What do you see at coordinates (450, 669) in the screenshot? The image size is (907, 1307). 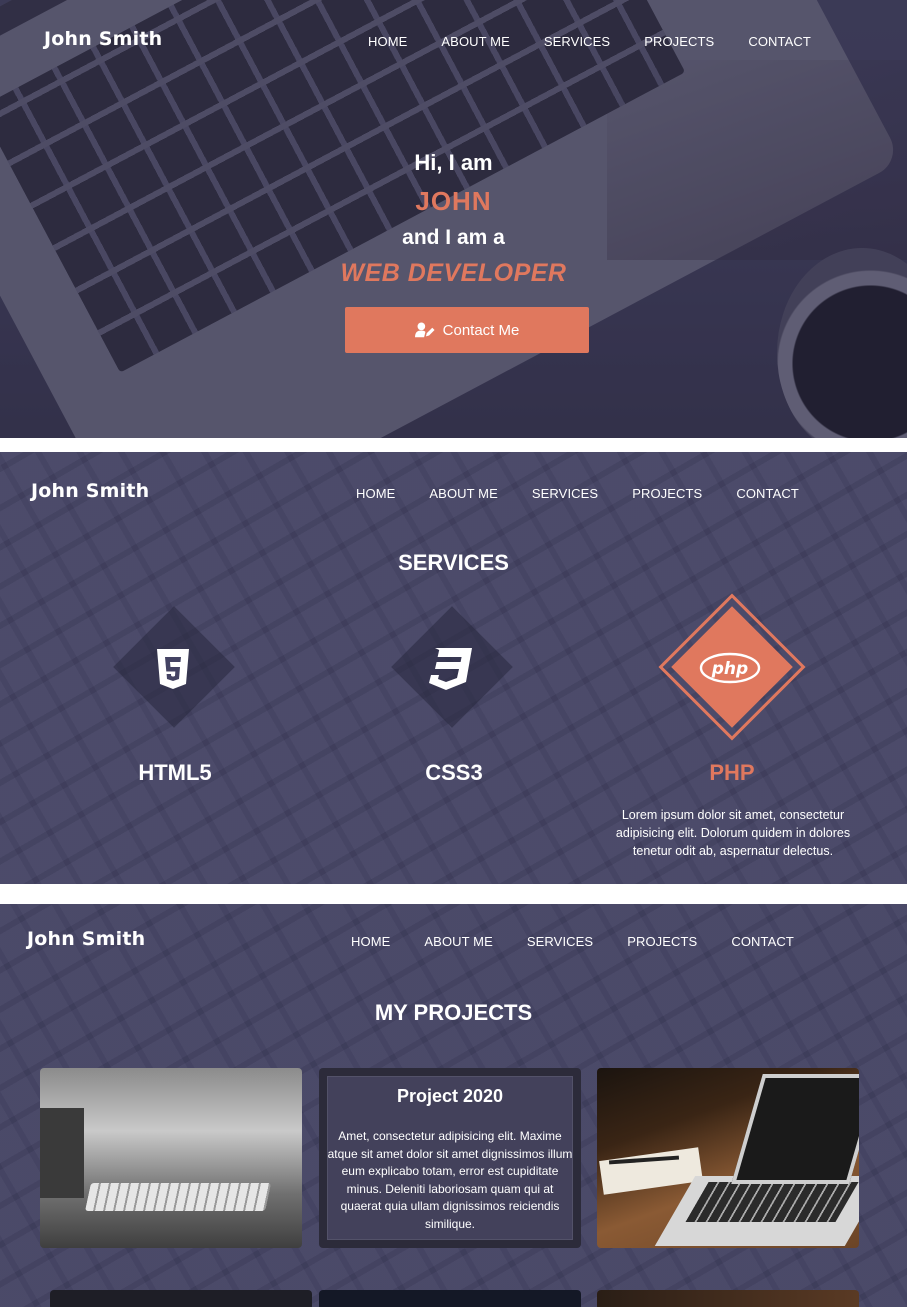 I see `css3-icon` at bounding box center [450, 669].